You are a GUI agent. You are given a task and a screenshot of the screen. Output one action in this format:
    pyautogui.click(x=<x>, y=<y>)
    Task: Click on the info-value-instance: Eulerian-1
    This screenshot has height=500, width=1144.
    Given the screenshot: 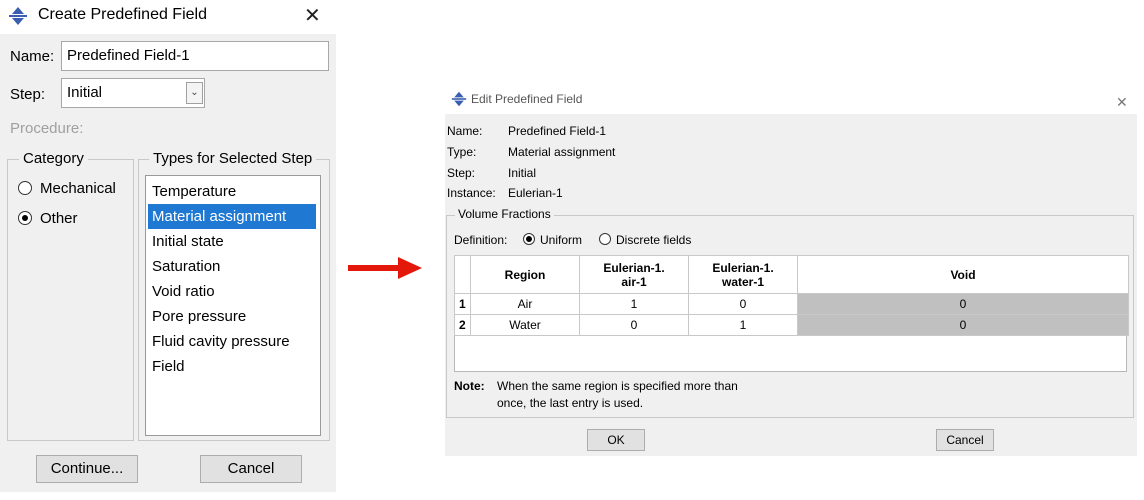 What is the action you would take?
    pyautogui.click(x=535, y=193)
    